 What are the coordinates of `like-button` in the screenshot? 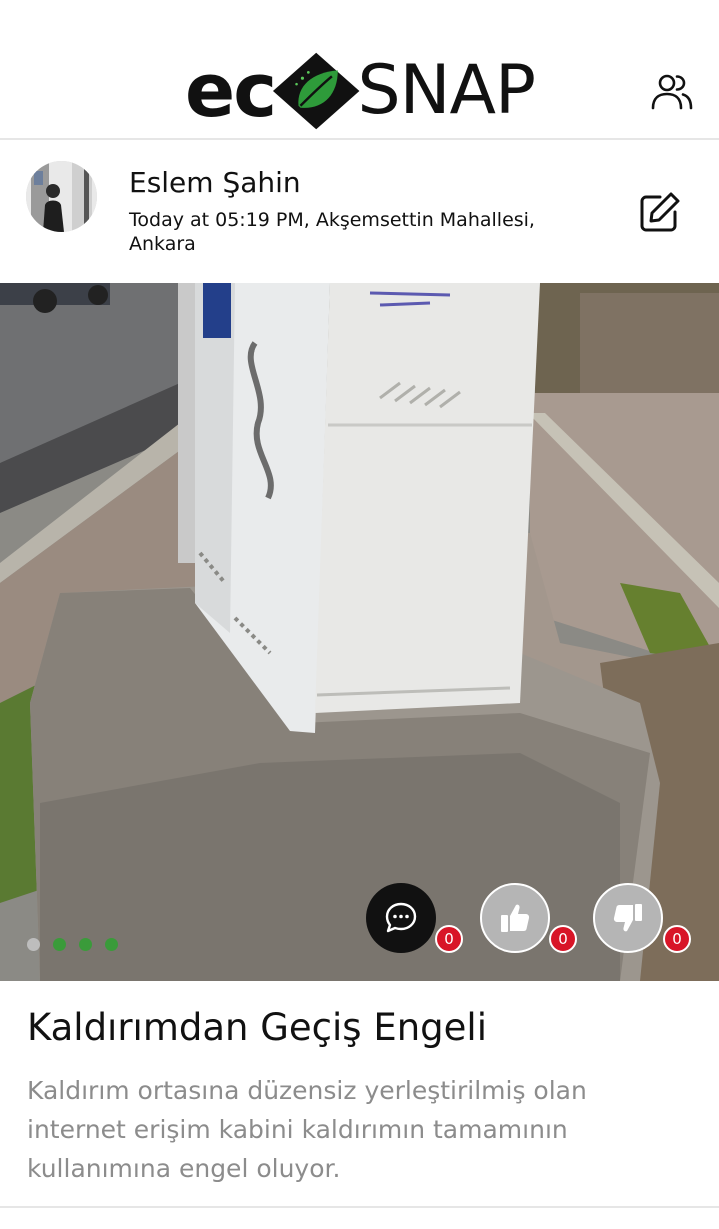 It's located at (515, 918).